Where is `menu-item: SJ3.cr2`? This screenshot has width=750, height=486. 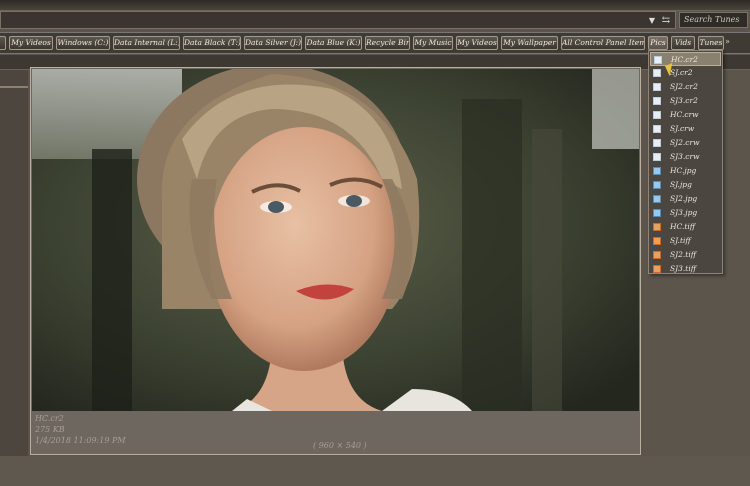
menu-item: SJ3.cr2 is located at coordinates (685, 101).